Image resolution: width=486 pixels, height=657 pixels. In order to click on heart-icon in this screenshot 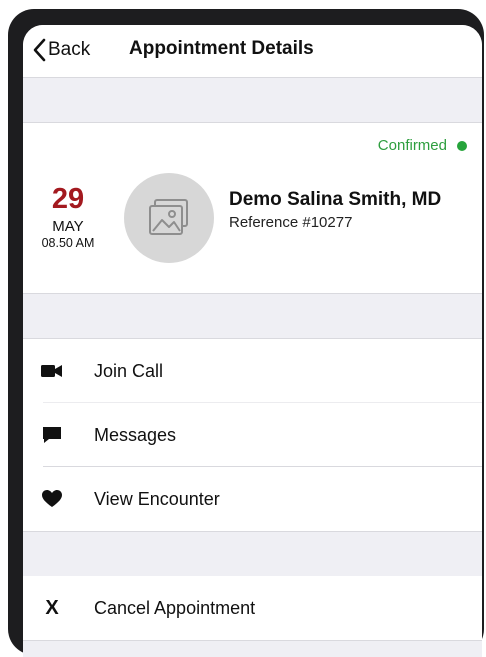, I will do `click(52, 499)`.